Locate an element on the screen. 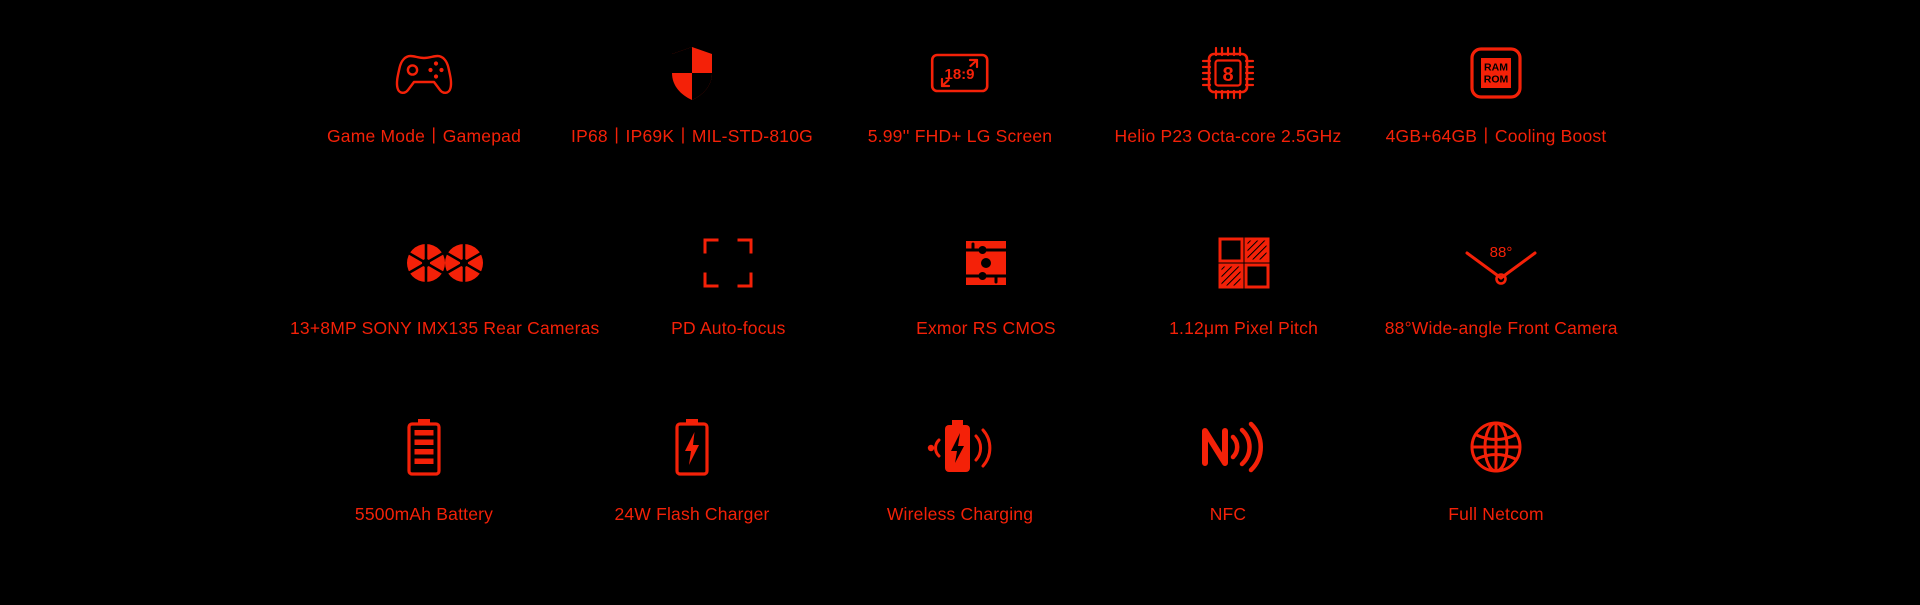 This screenshot has width=1920, height=605. spec-cell-pixel-pitch: 1.12μm Pixel Pitch is located at coordinates (1244, 323).